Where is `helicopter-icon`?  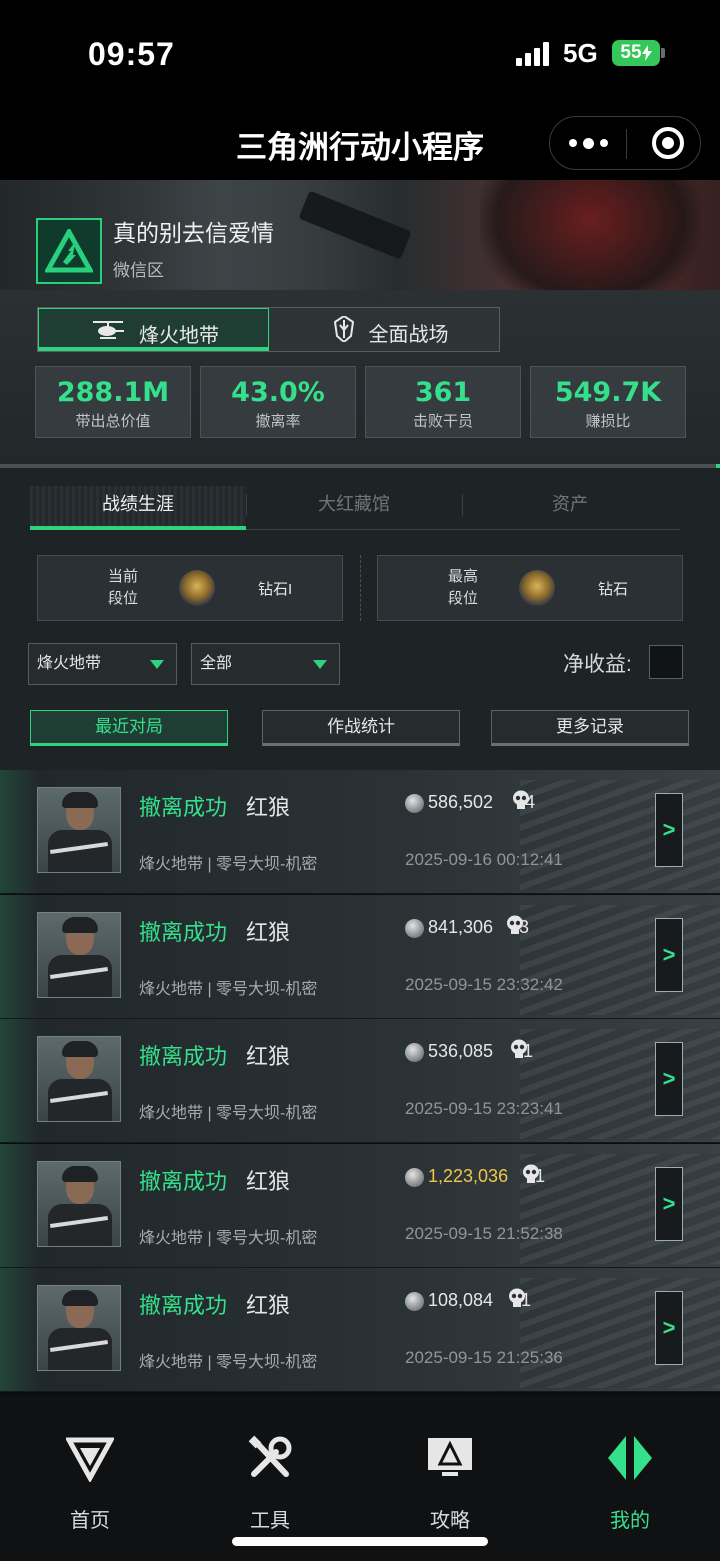
helicopter-icon is located at coordinates (108, 330).